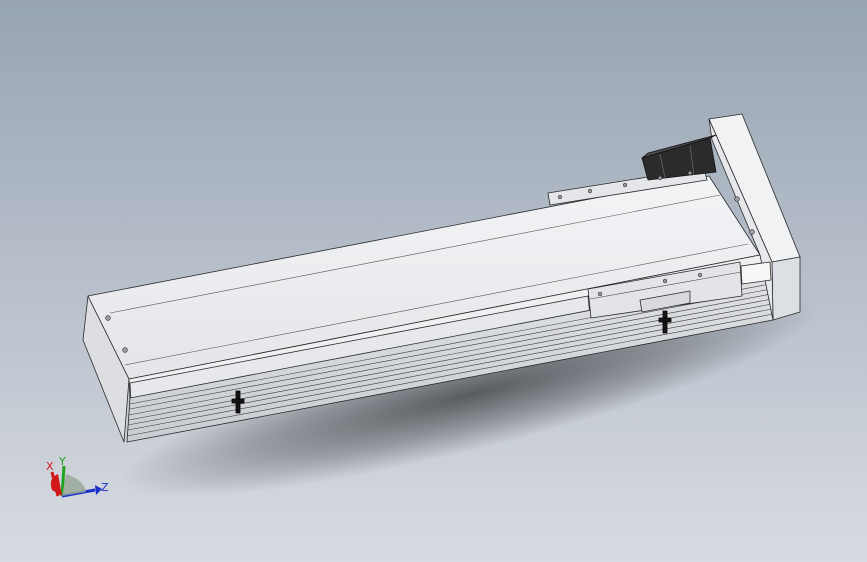 The width and height of the screenshot is (867, 562). I want to click on triad-x-label: X, so click(50, 466).